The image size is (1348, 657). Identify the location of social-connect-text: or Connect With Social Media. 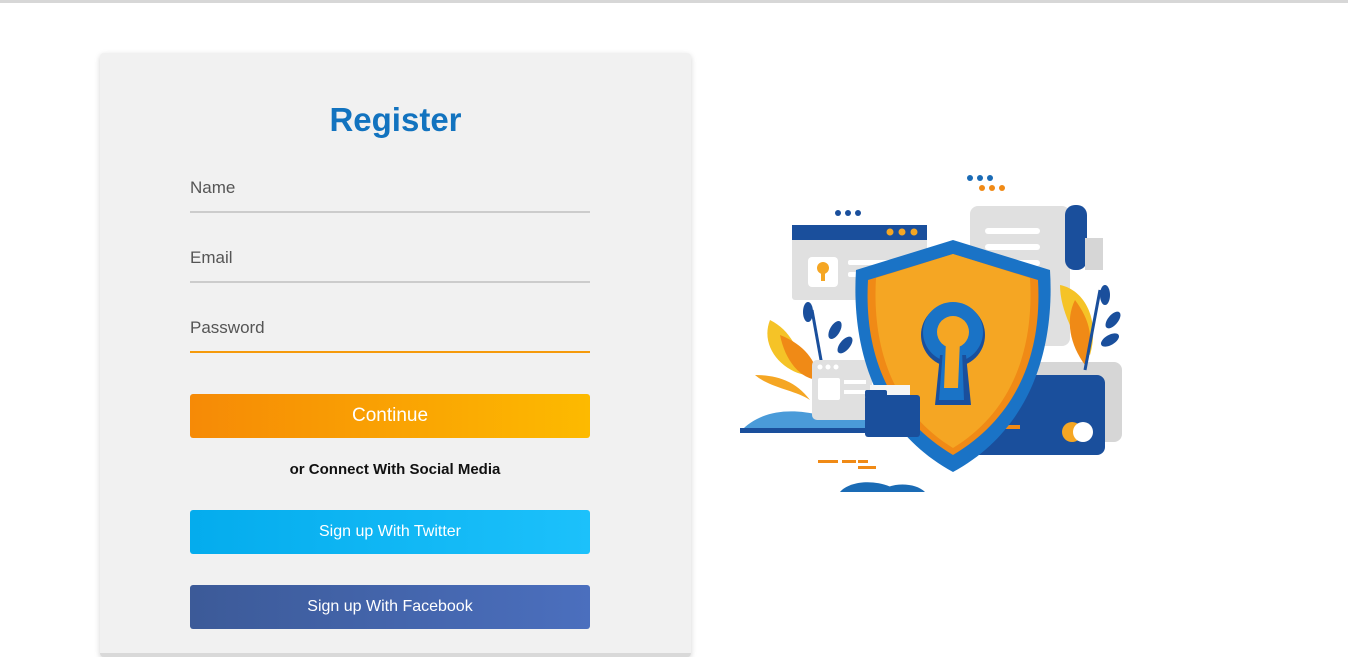
(395, 469).